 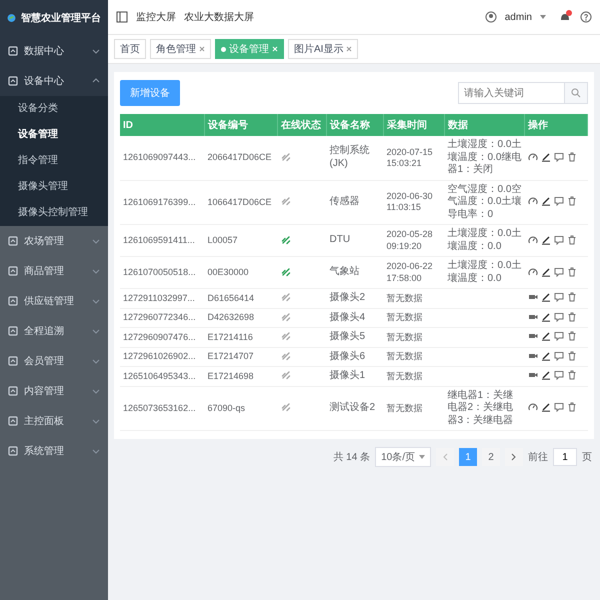 I want to click on nav-link: 农业大数据大屏, so click(x=219, y=17).